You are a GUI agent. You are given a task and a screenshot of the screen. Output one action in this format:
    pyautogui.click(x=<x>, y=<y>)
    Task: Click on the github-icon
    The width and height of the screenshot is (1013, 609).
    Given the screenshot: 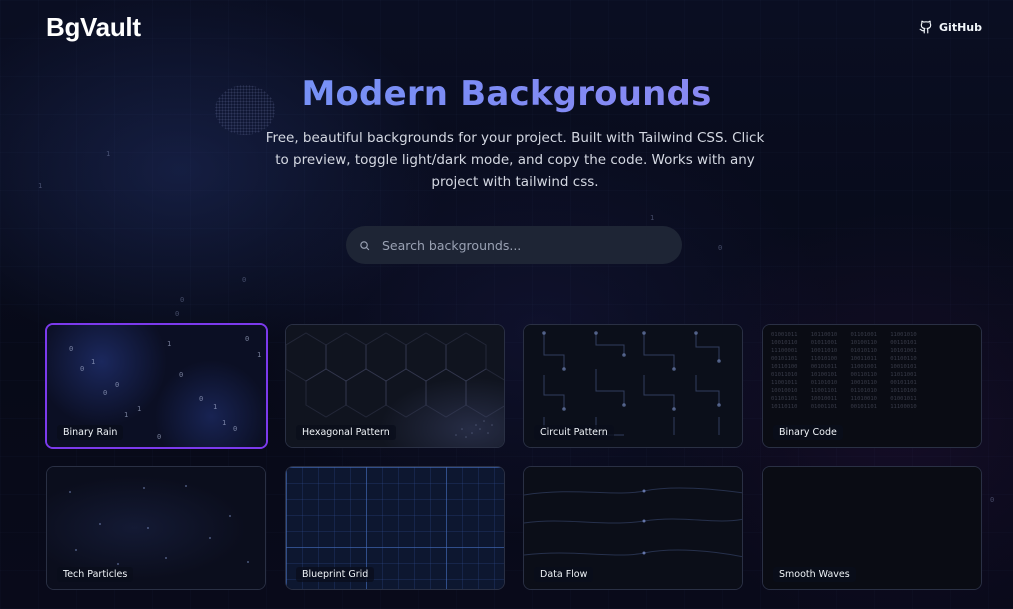 What is the action you would take?
    pyautogui.click(x=925, y=27)
    